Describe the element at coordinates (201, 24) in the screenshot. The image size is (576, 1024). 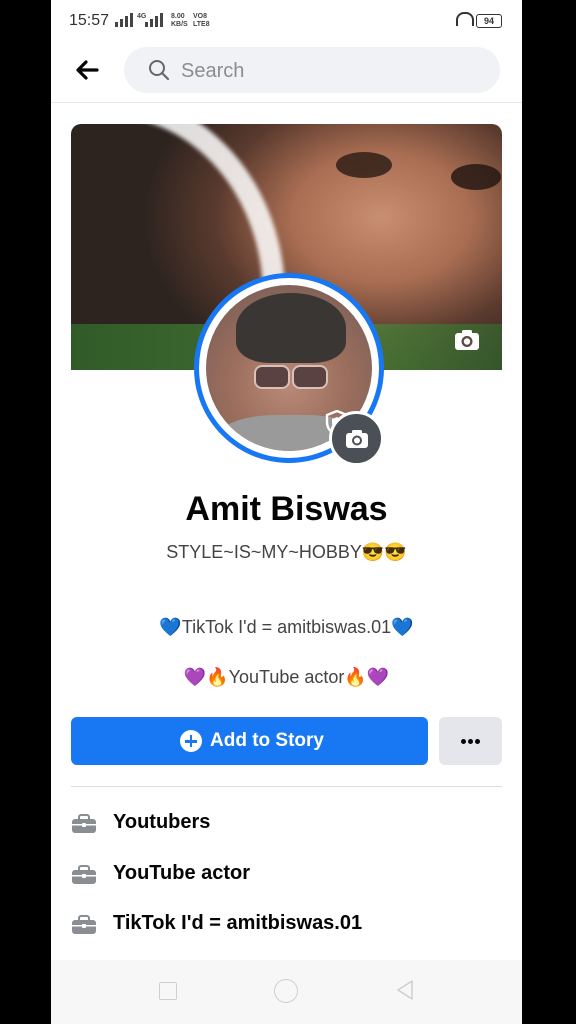
I see `lte-label: LTE8` at that location.